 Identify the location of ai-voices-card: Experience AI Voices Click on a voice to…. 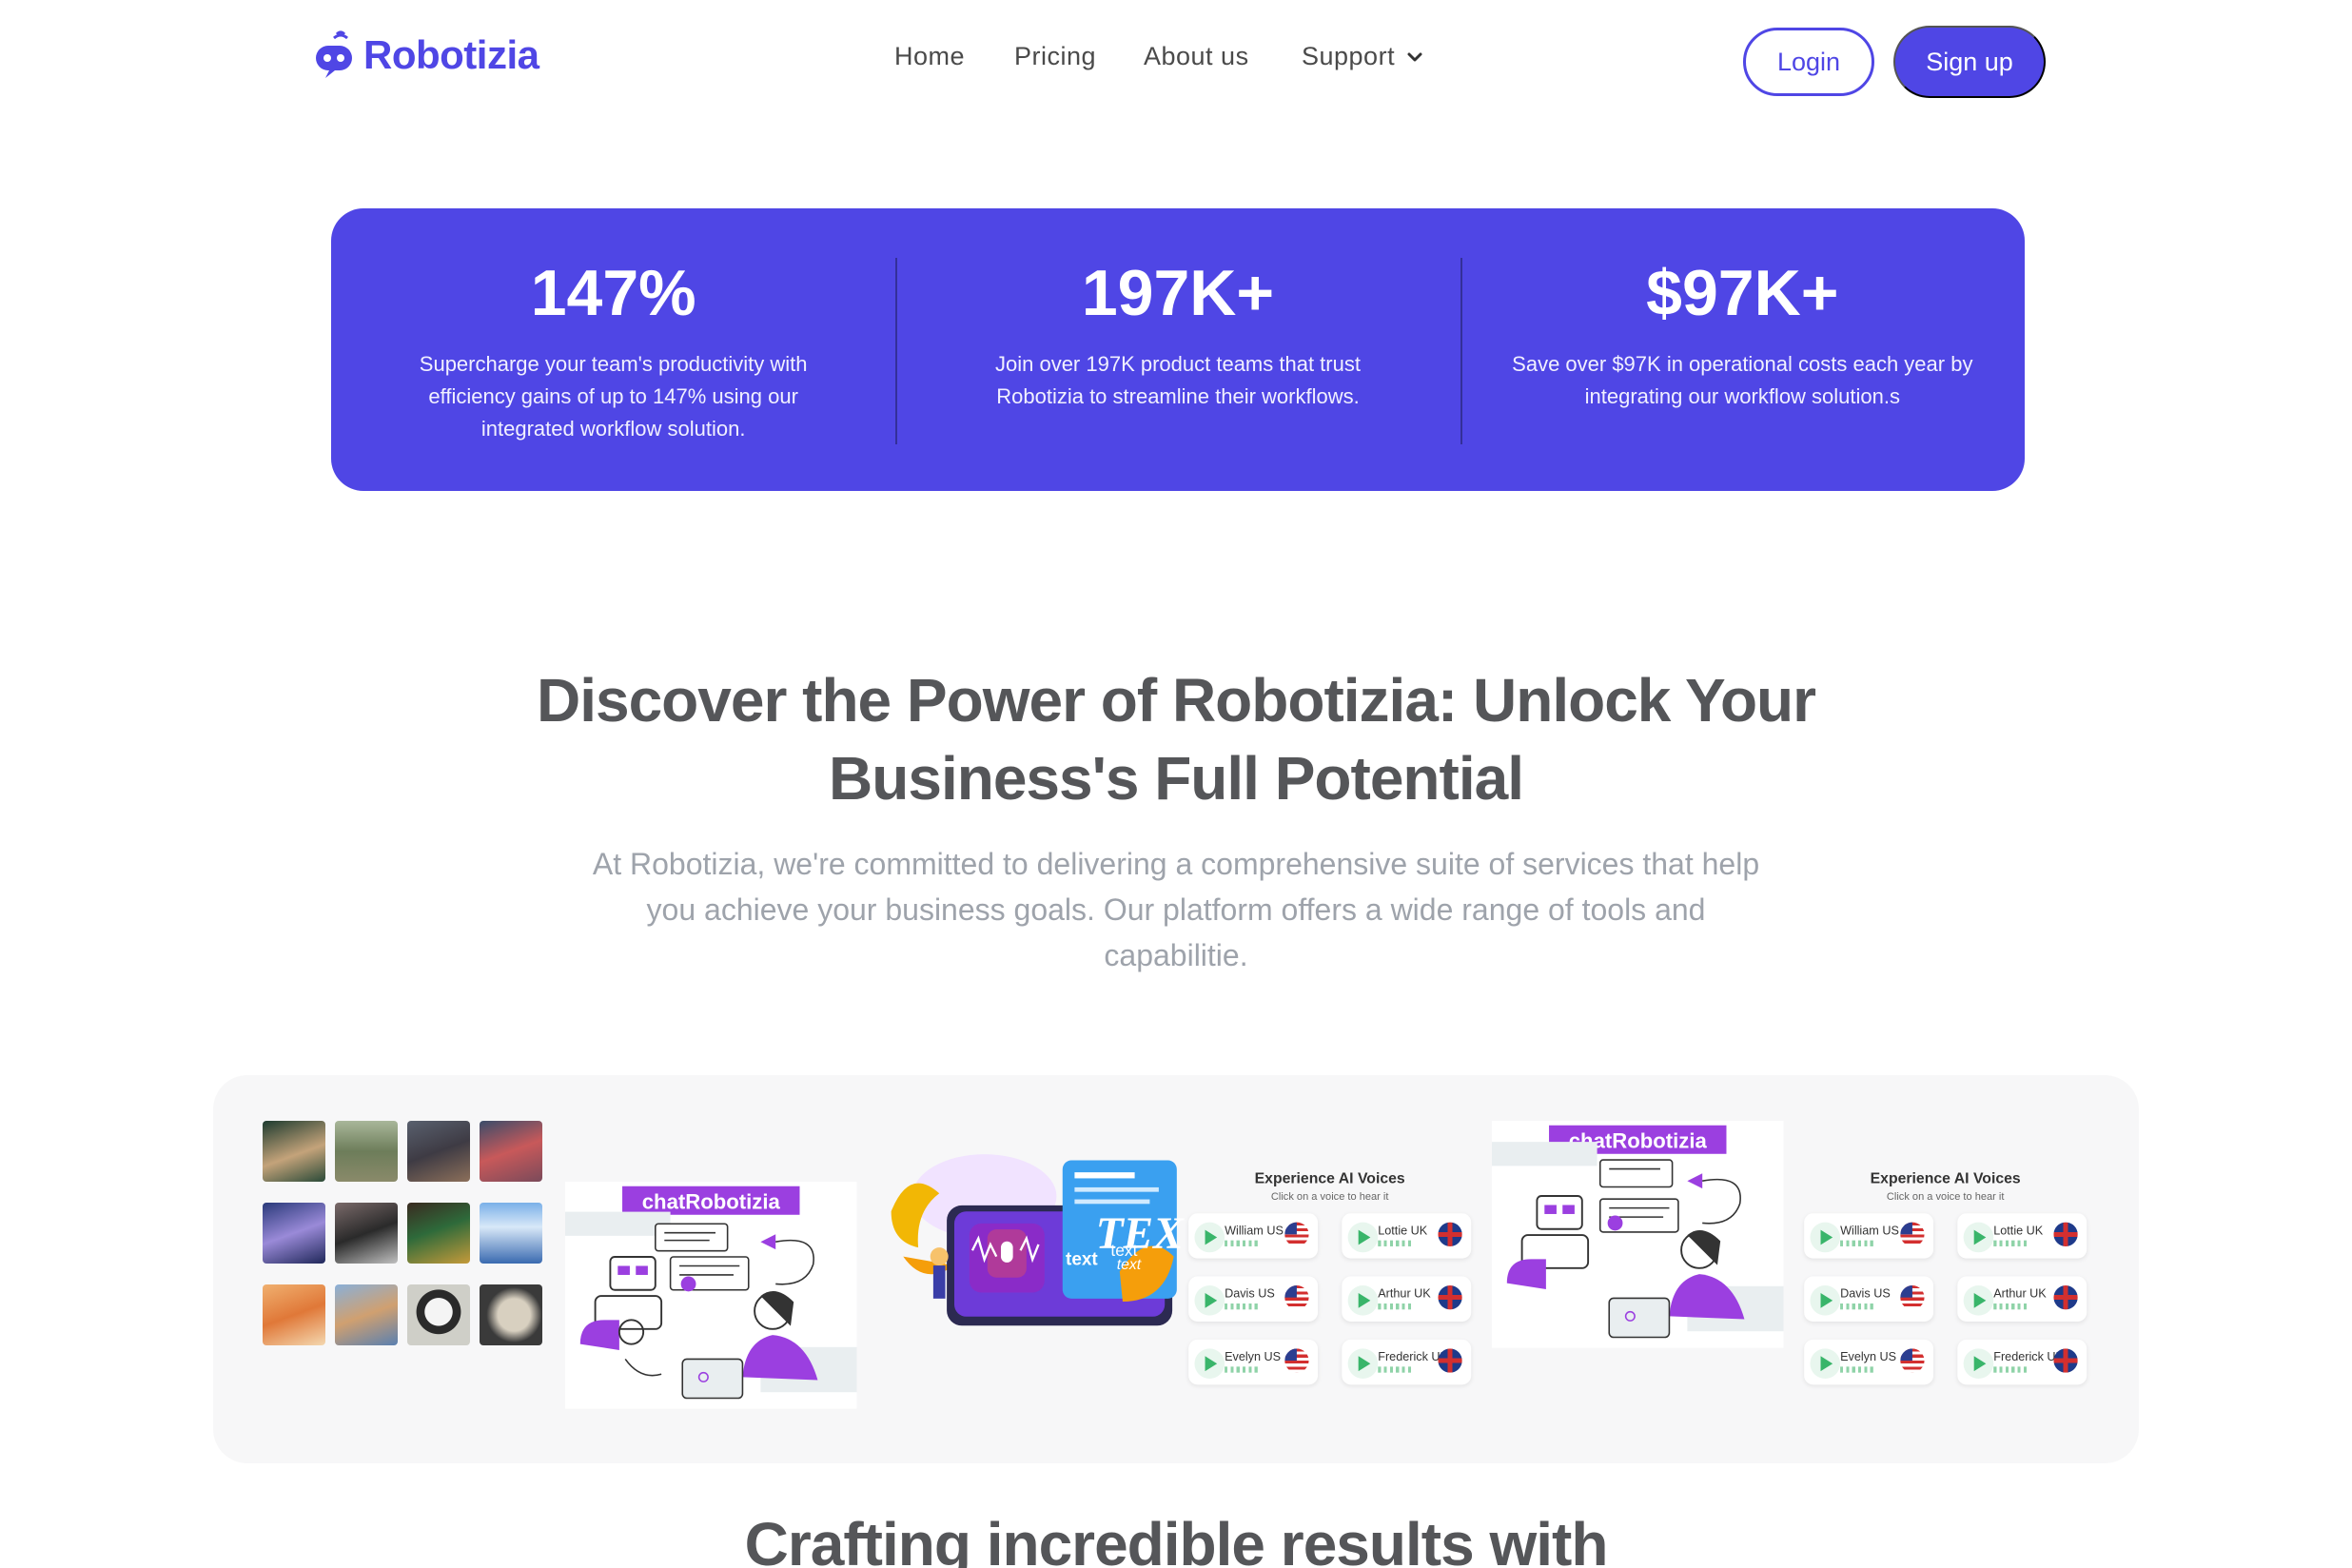
(1330, 1273).